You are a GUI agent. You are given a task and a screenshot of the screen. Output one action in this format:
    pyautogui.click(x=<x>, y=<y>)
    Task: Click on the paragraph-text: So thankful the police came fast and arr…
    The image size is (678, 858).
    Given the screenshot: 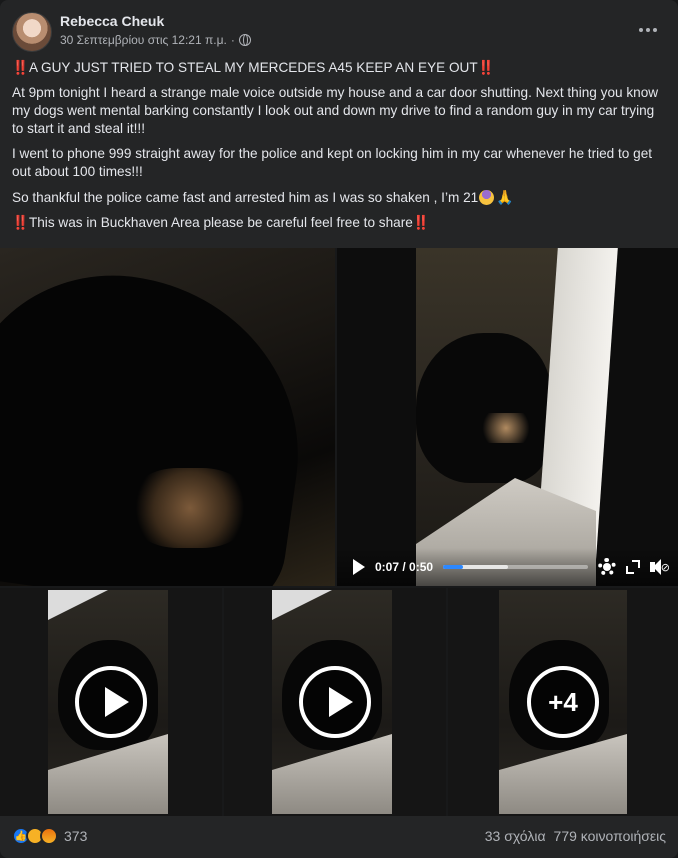 What is the action you would take?
    pyautogui.click(x=245, y=197)
    